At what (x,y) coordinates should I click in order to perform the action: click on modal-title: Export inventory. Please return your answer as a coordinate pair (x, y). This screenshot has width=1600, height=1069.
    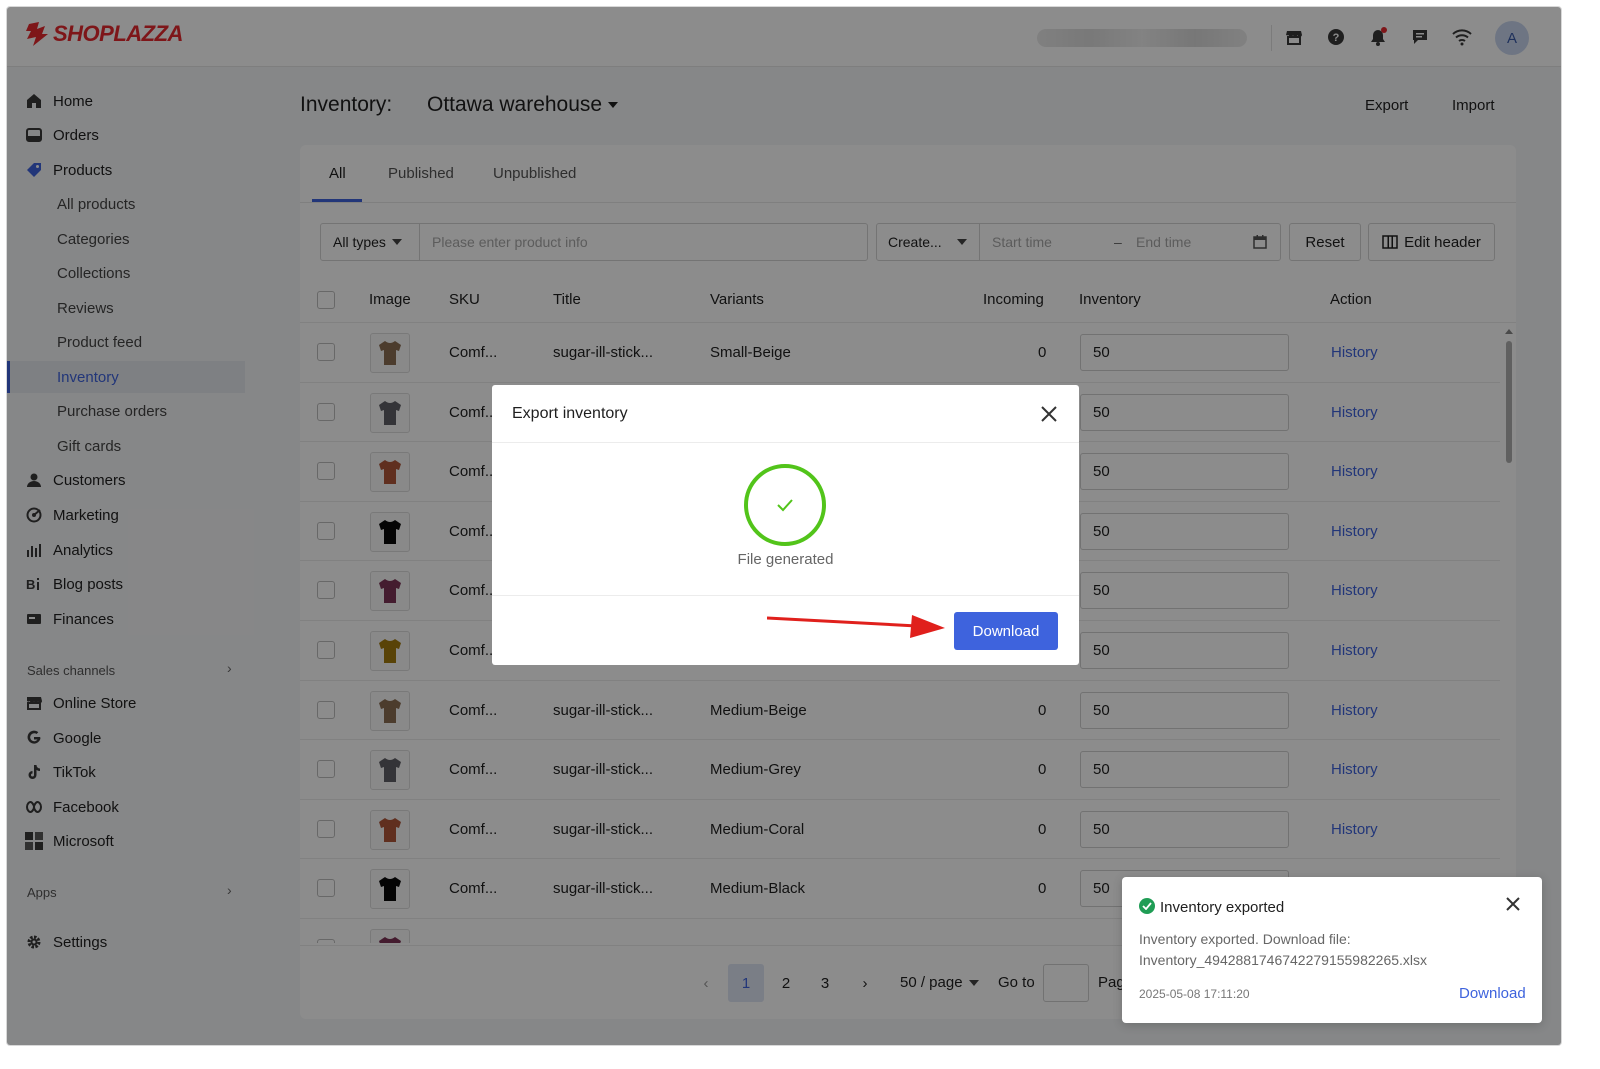
    Looking at the image, I should click on (570, 413).